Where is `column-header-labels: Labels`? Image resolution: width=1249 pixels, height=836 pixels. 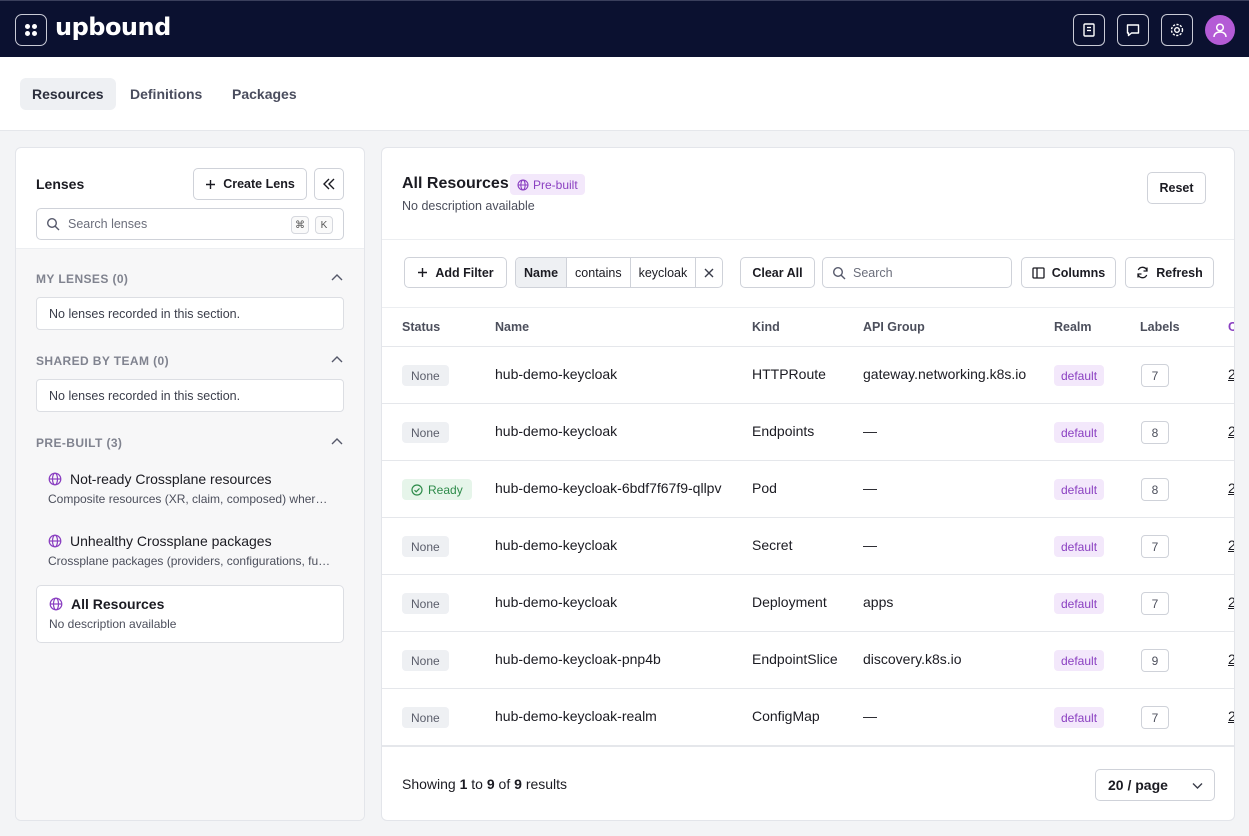
column-header-labels: Labels is located at coordinates (1160, 327).